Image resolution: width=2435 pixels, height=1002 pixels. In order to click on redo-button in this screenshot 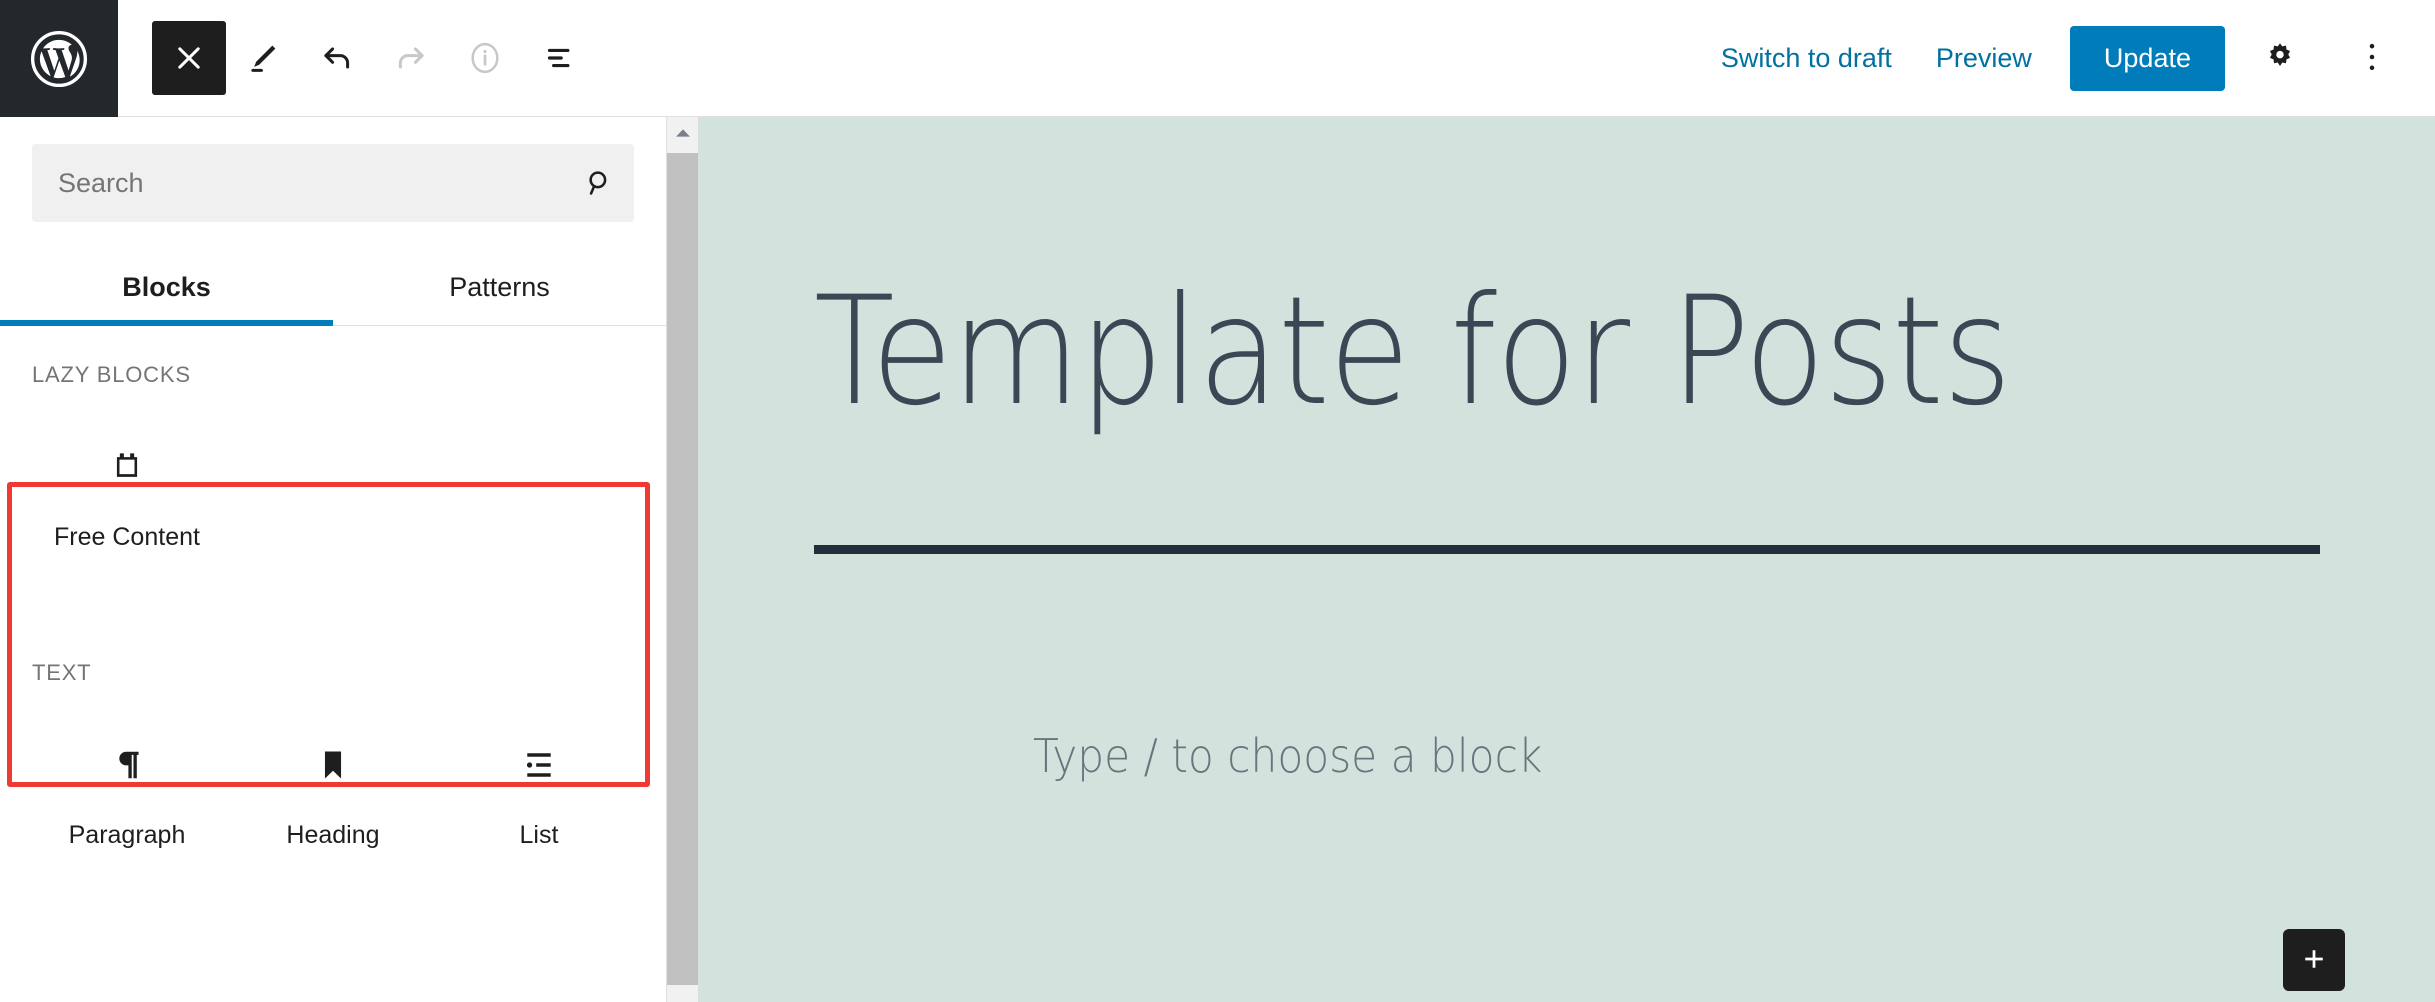, I will do `click(411, 58)`.